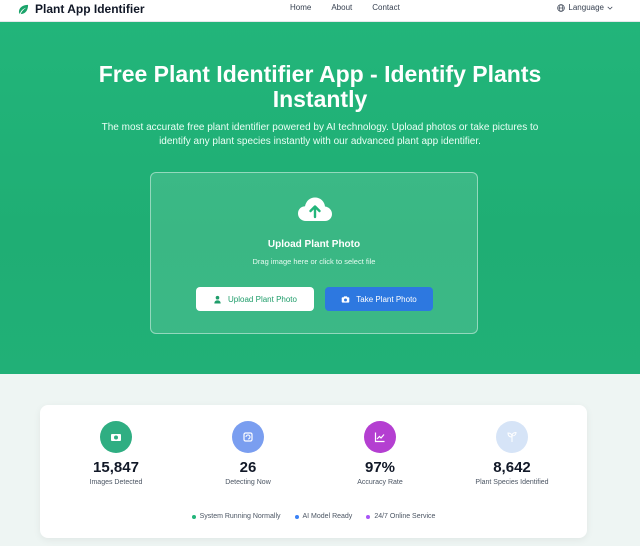 This screenshot has width=640, height=546. Describe the element at coordinates (314, 244) in the screenshot. I see `upload-title: Upload Plant Photo` at that location.